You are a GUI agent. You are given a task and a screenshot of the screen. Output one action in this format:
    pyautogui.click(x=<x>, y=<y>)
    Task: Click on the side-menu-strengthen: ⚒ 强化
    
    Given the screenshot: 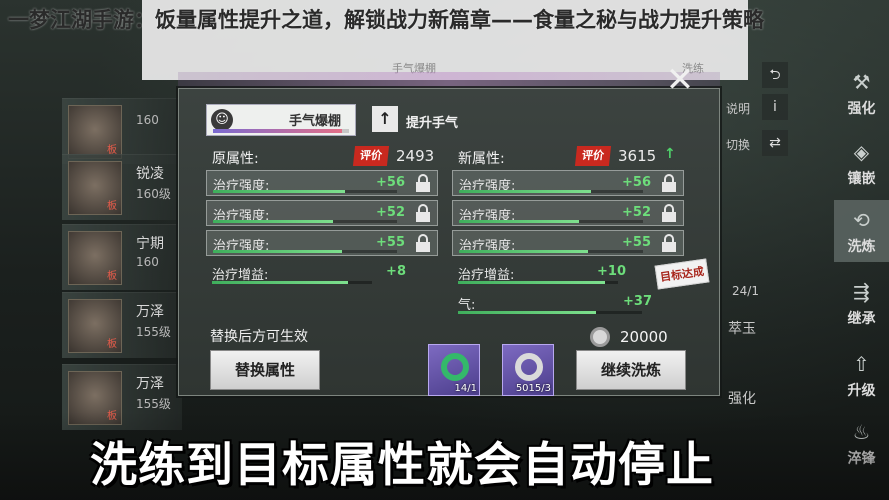 What is the action you would take?
    pyautogui.click(x=861, y=93)
    